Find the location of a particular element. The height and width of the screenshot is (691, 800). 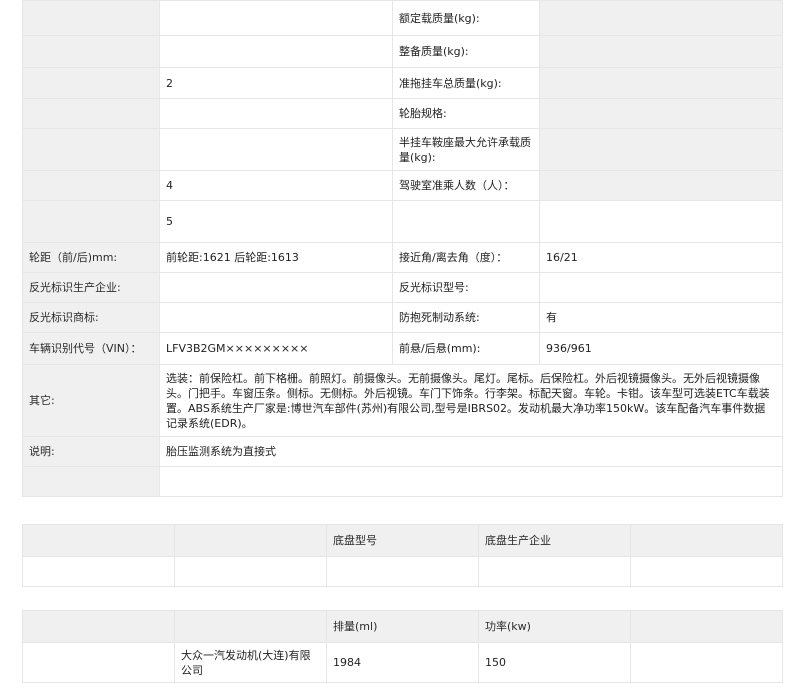

engine-table: 排量(ml) 功率(kw) 大众一汽发动机(大连)有限公司 1984 150 is located at coordinates (402, 646).